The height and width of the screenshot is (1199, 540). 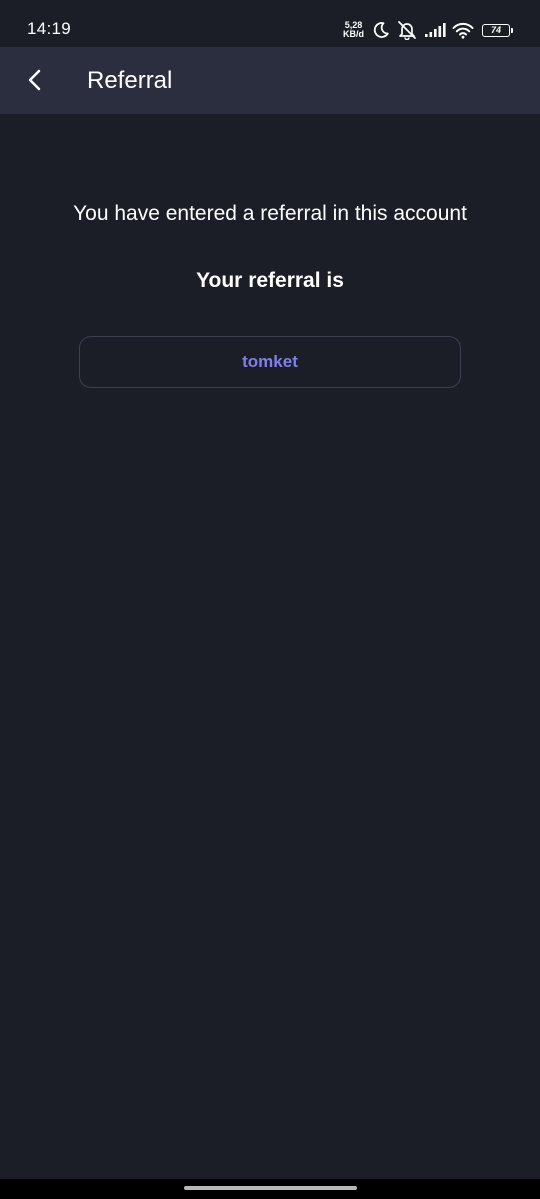 I want to click on status-time: 14:19, so click(x=49, y=28).